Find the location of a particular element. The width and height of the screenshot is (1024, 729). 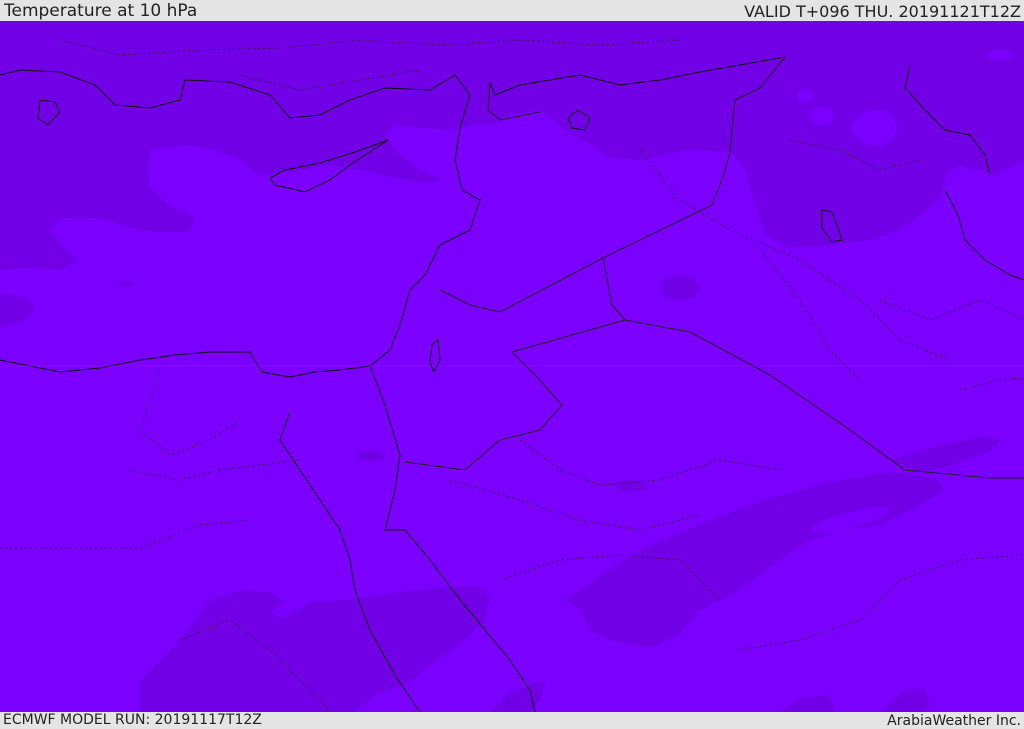

credit-label: ArabiaWeather Inc. is located at coordinates (954, 721).